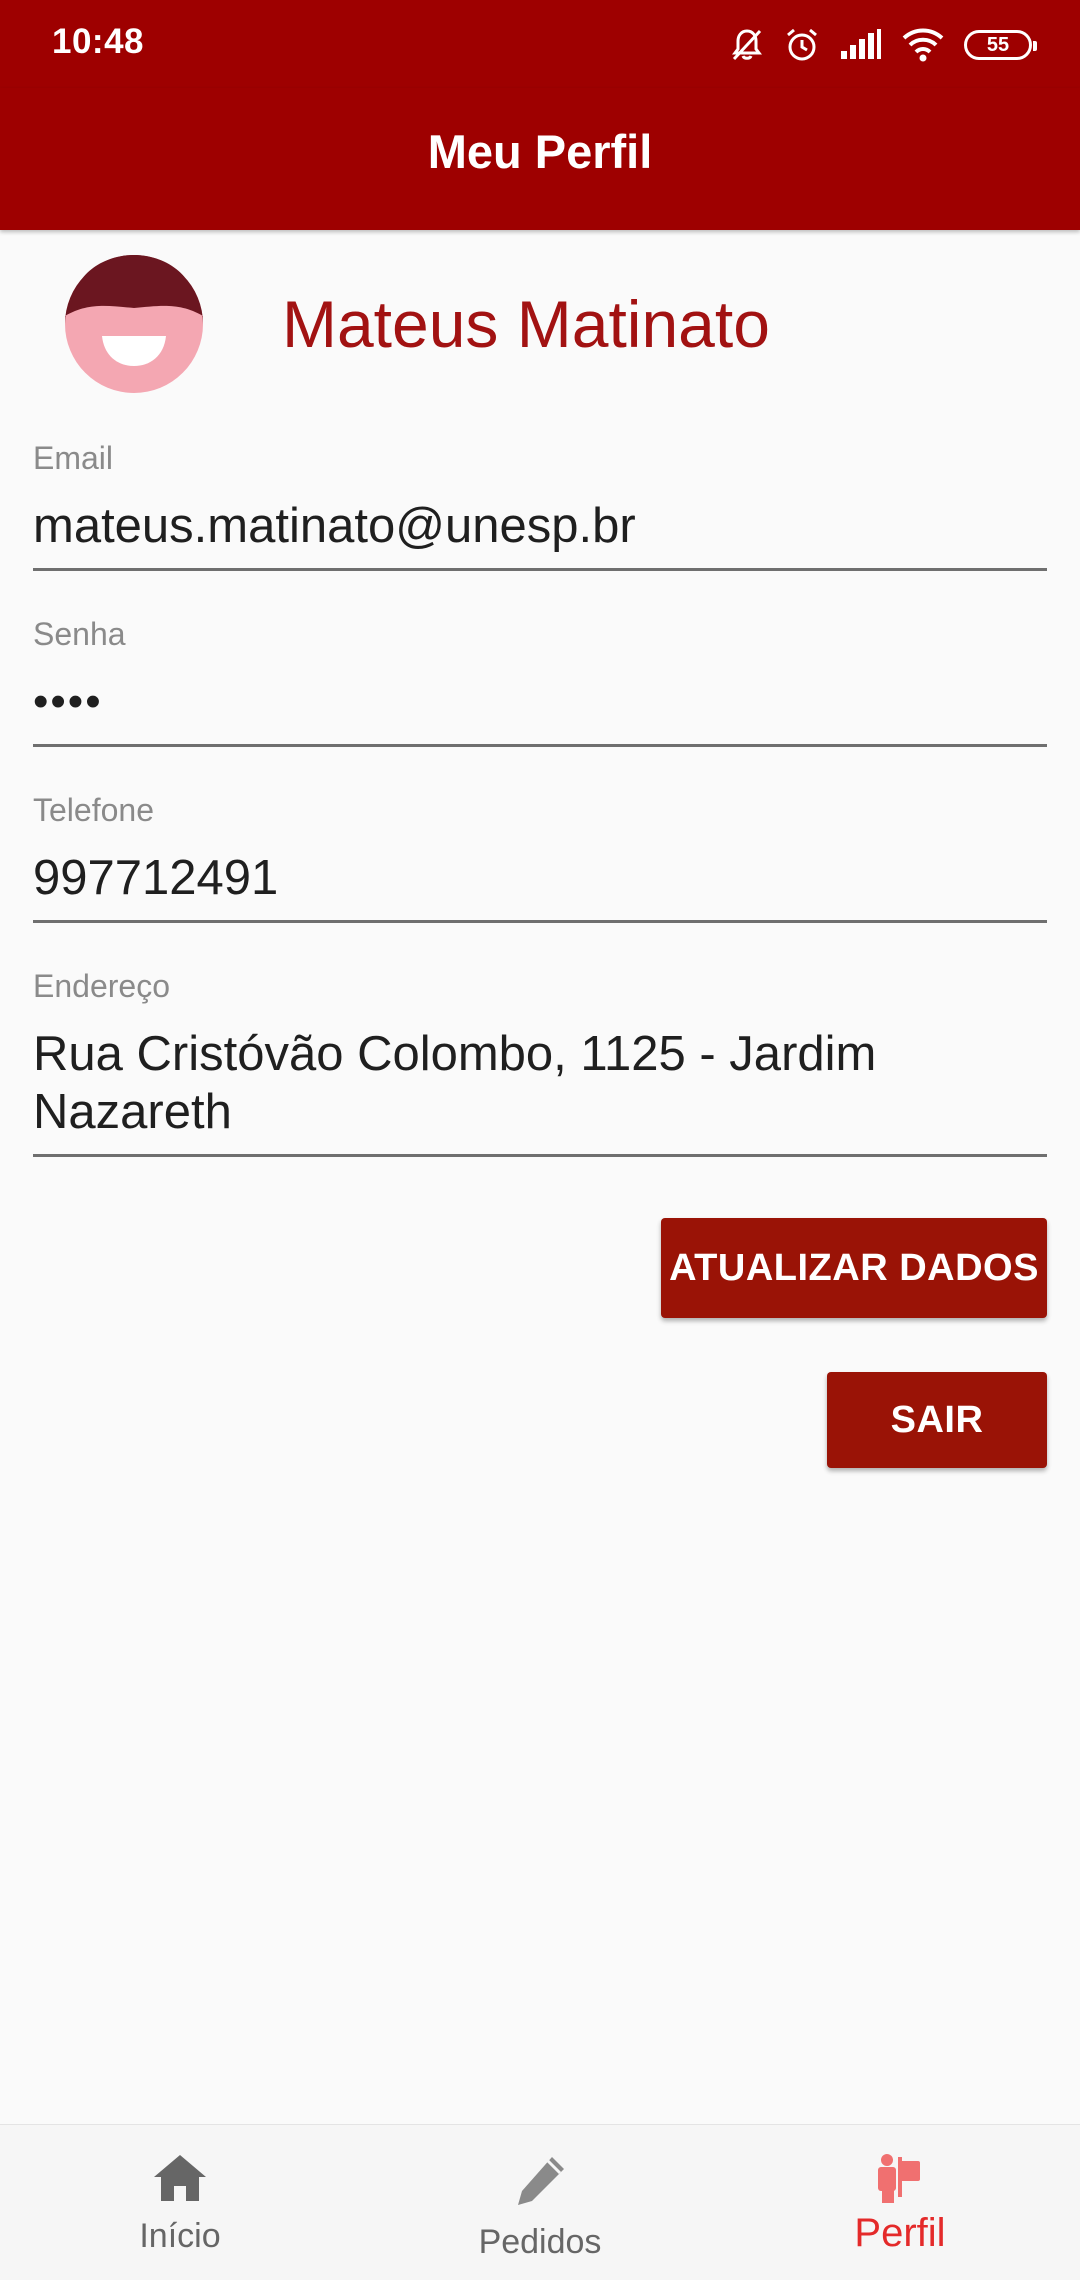 The image size is (1080, 2280). What do you see at coordinates (79, 634) in the screenshot?
I see `password-label: Senha` at bounding box center [79, 634].